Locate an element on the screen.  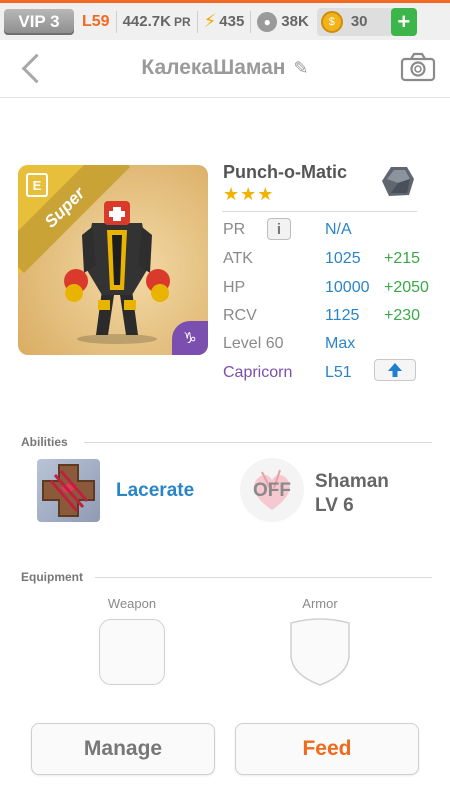
energy-counter: ⚡ 435 is located at coordinates (224, 21).